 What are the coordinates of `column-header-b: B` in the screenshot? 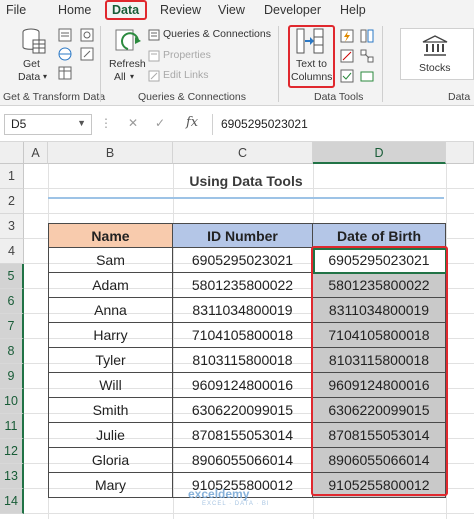 It's located at (110, 153).